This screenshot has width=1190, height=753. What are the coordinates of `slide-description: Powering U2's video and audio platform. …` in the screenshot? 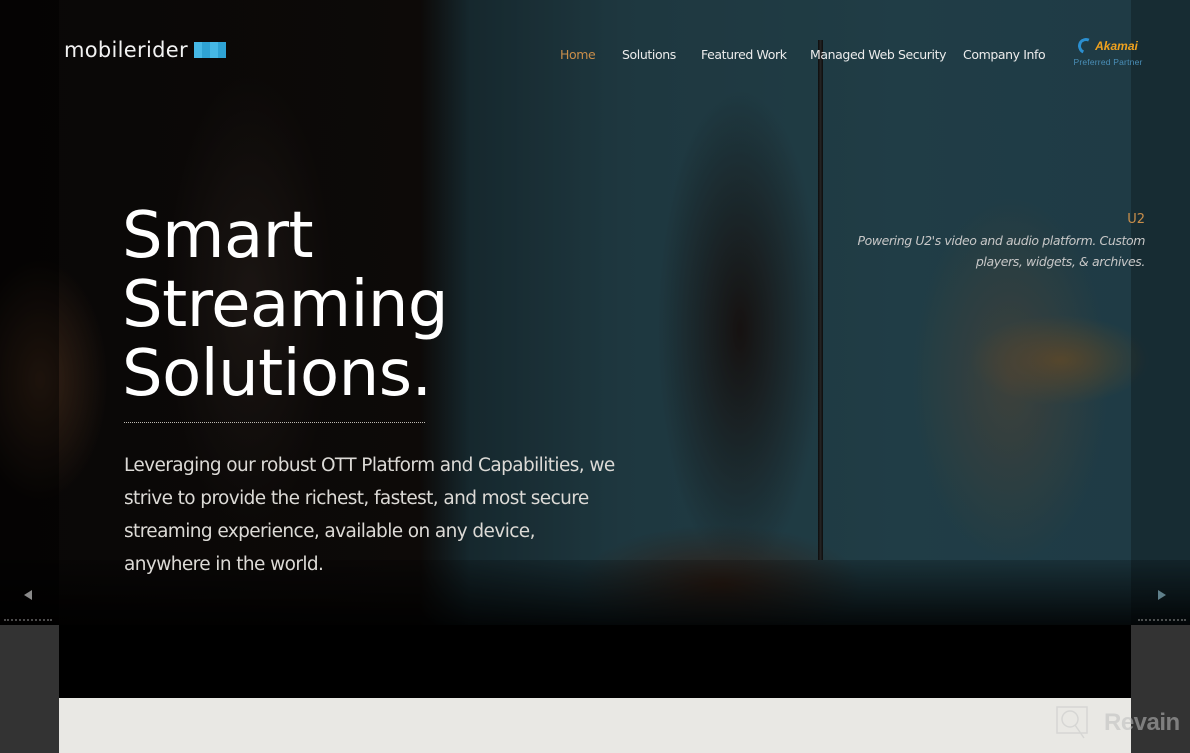 It's located at (1001, 251).